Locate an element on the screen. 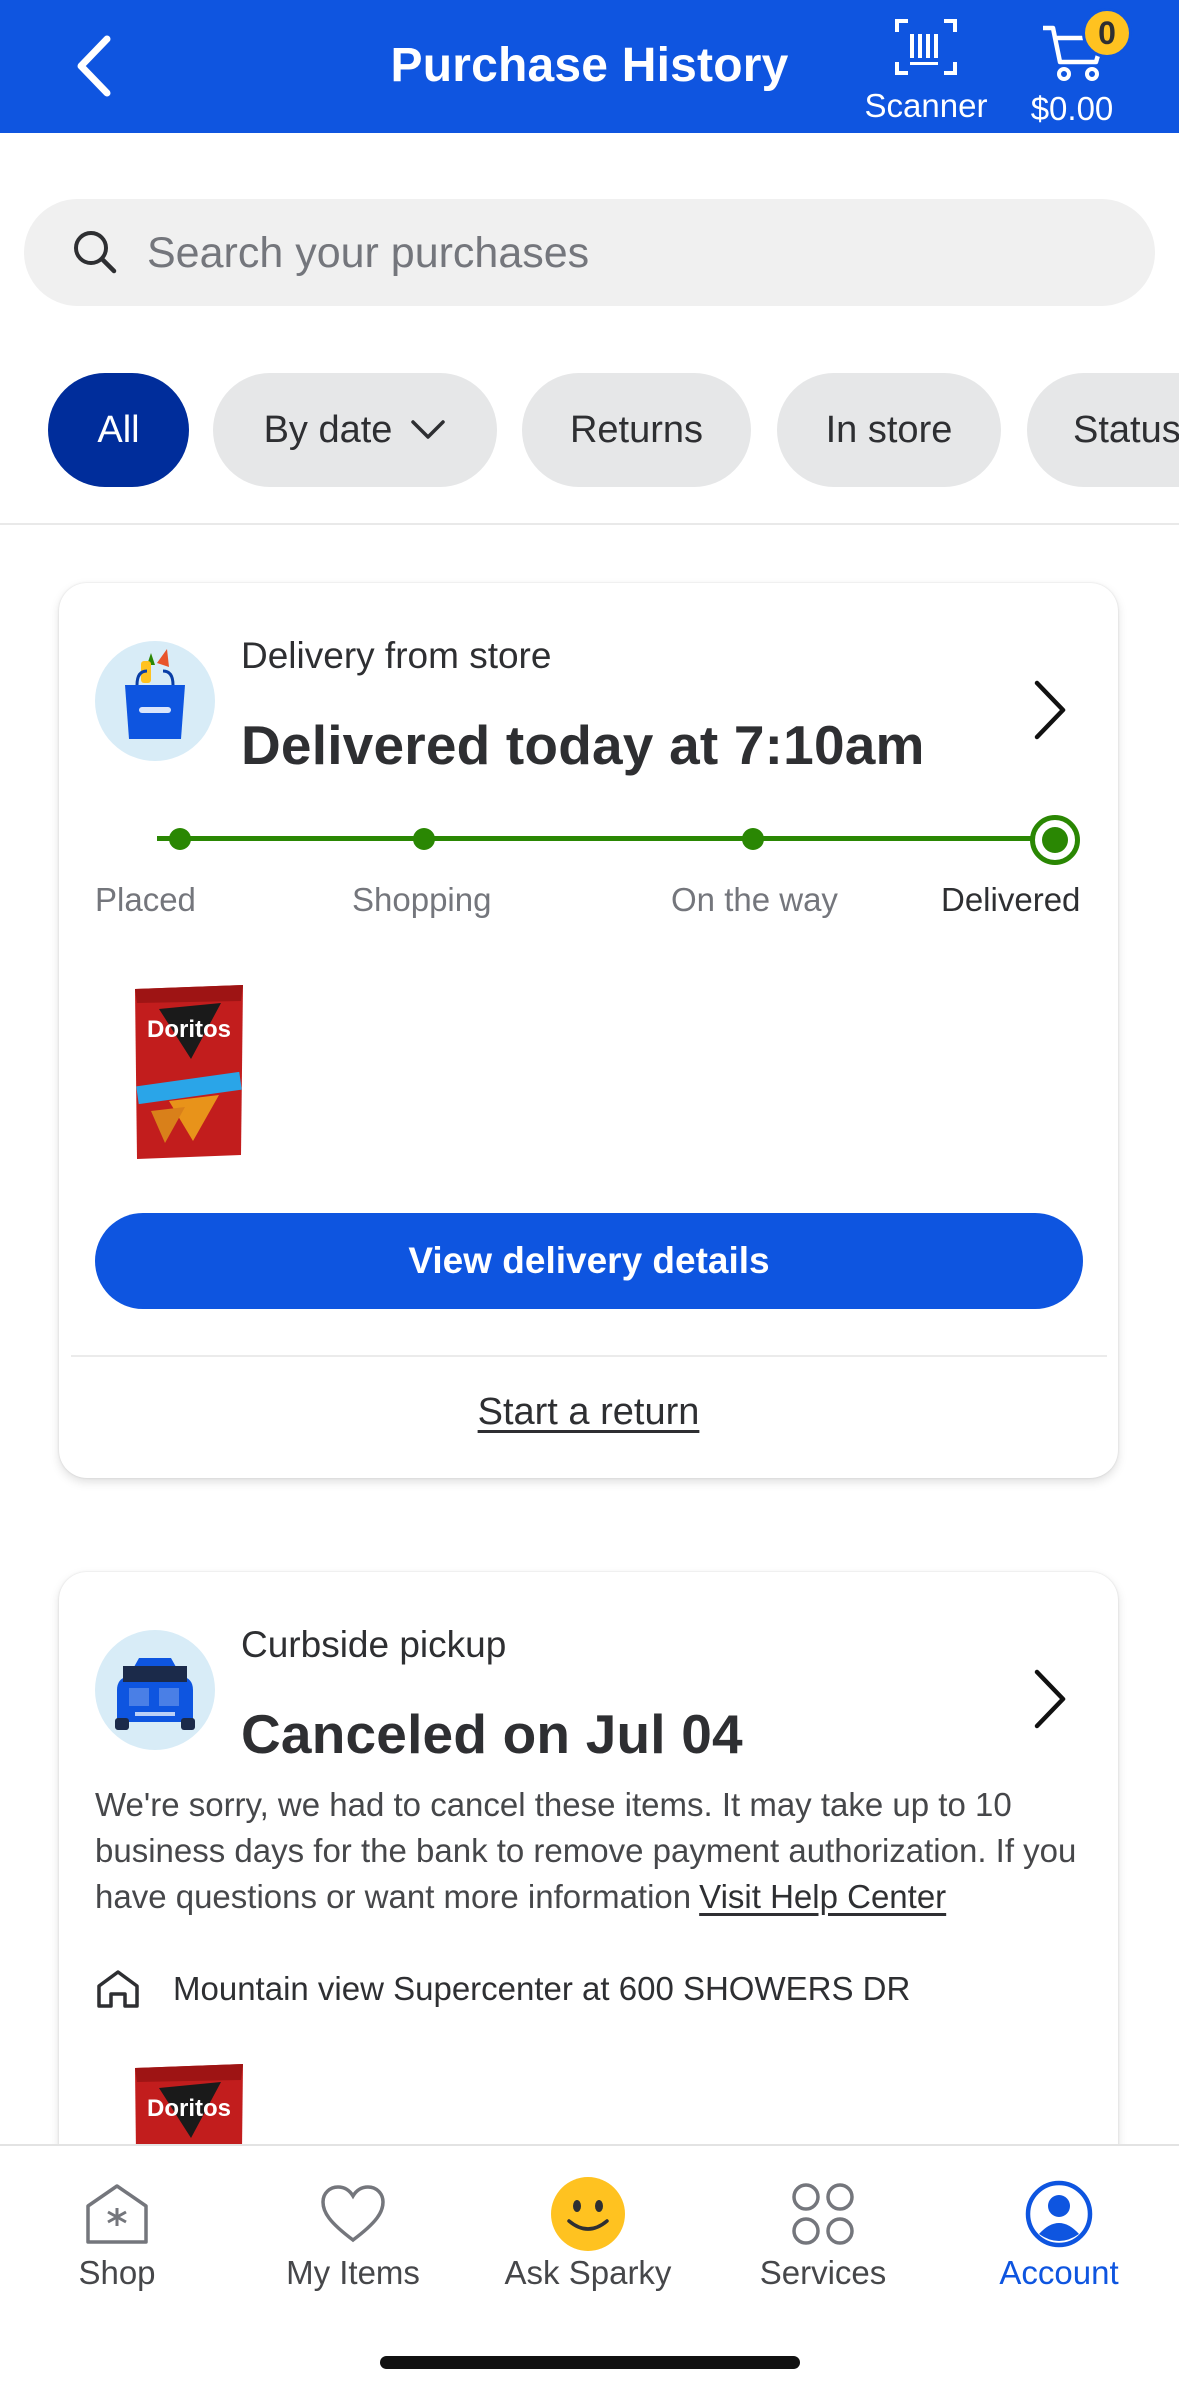 The height and width of the screenshot is (2396, 1179). filter-chip-label: By date is located at coordinates (328, 429).